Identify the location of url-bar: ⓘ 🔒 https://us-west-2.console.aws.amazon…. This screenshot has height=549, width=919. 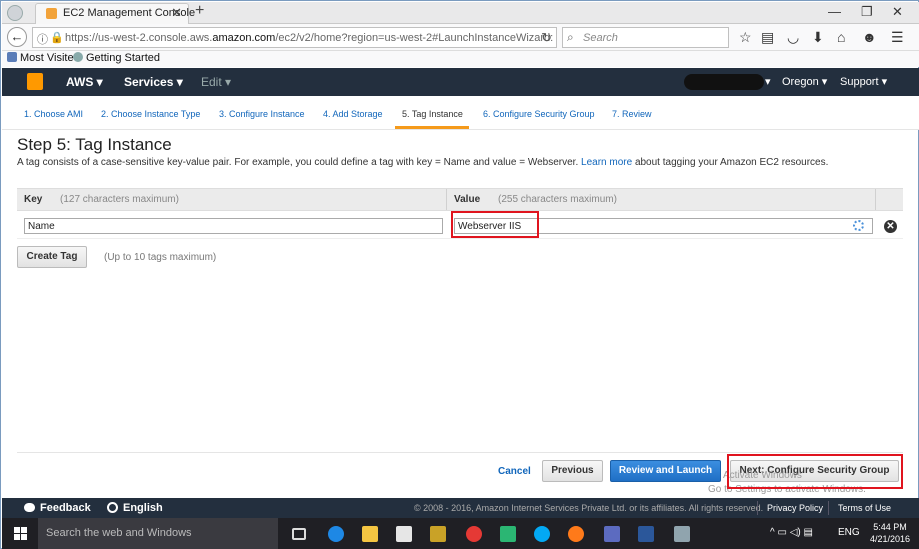
(294, 37).